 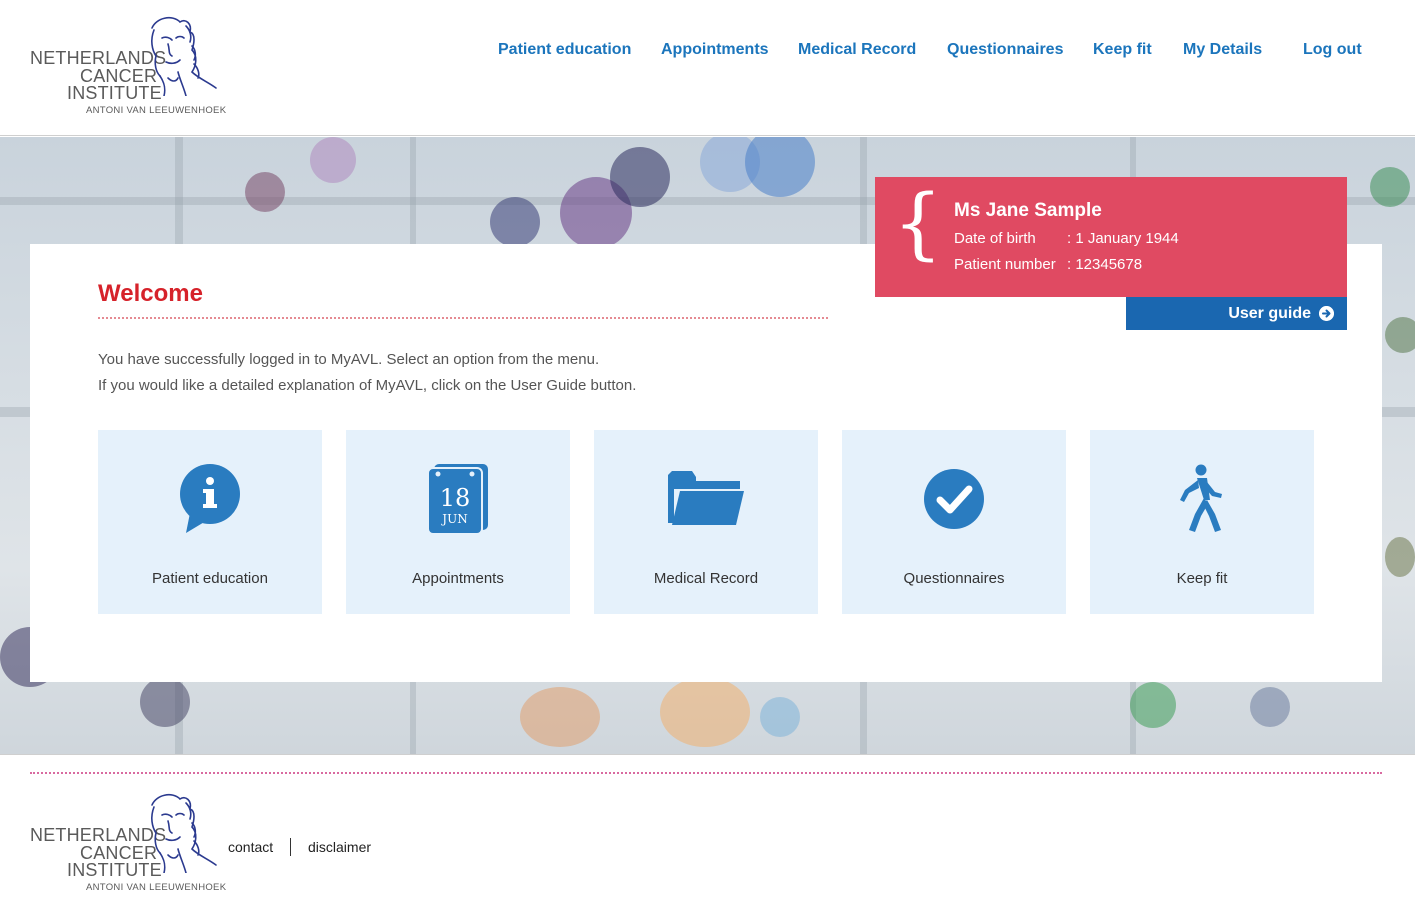 I want to click on tile-patient-education: Patient education, so click(x=210, y=522).